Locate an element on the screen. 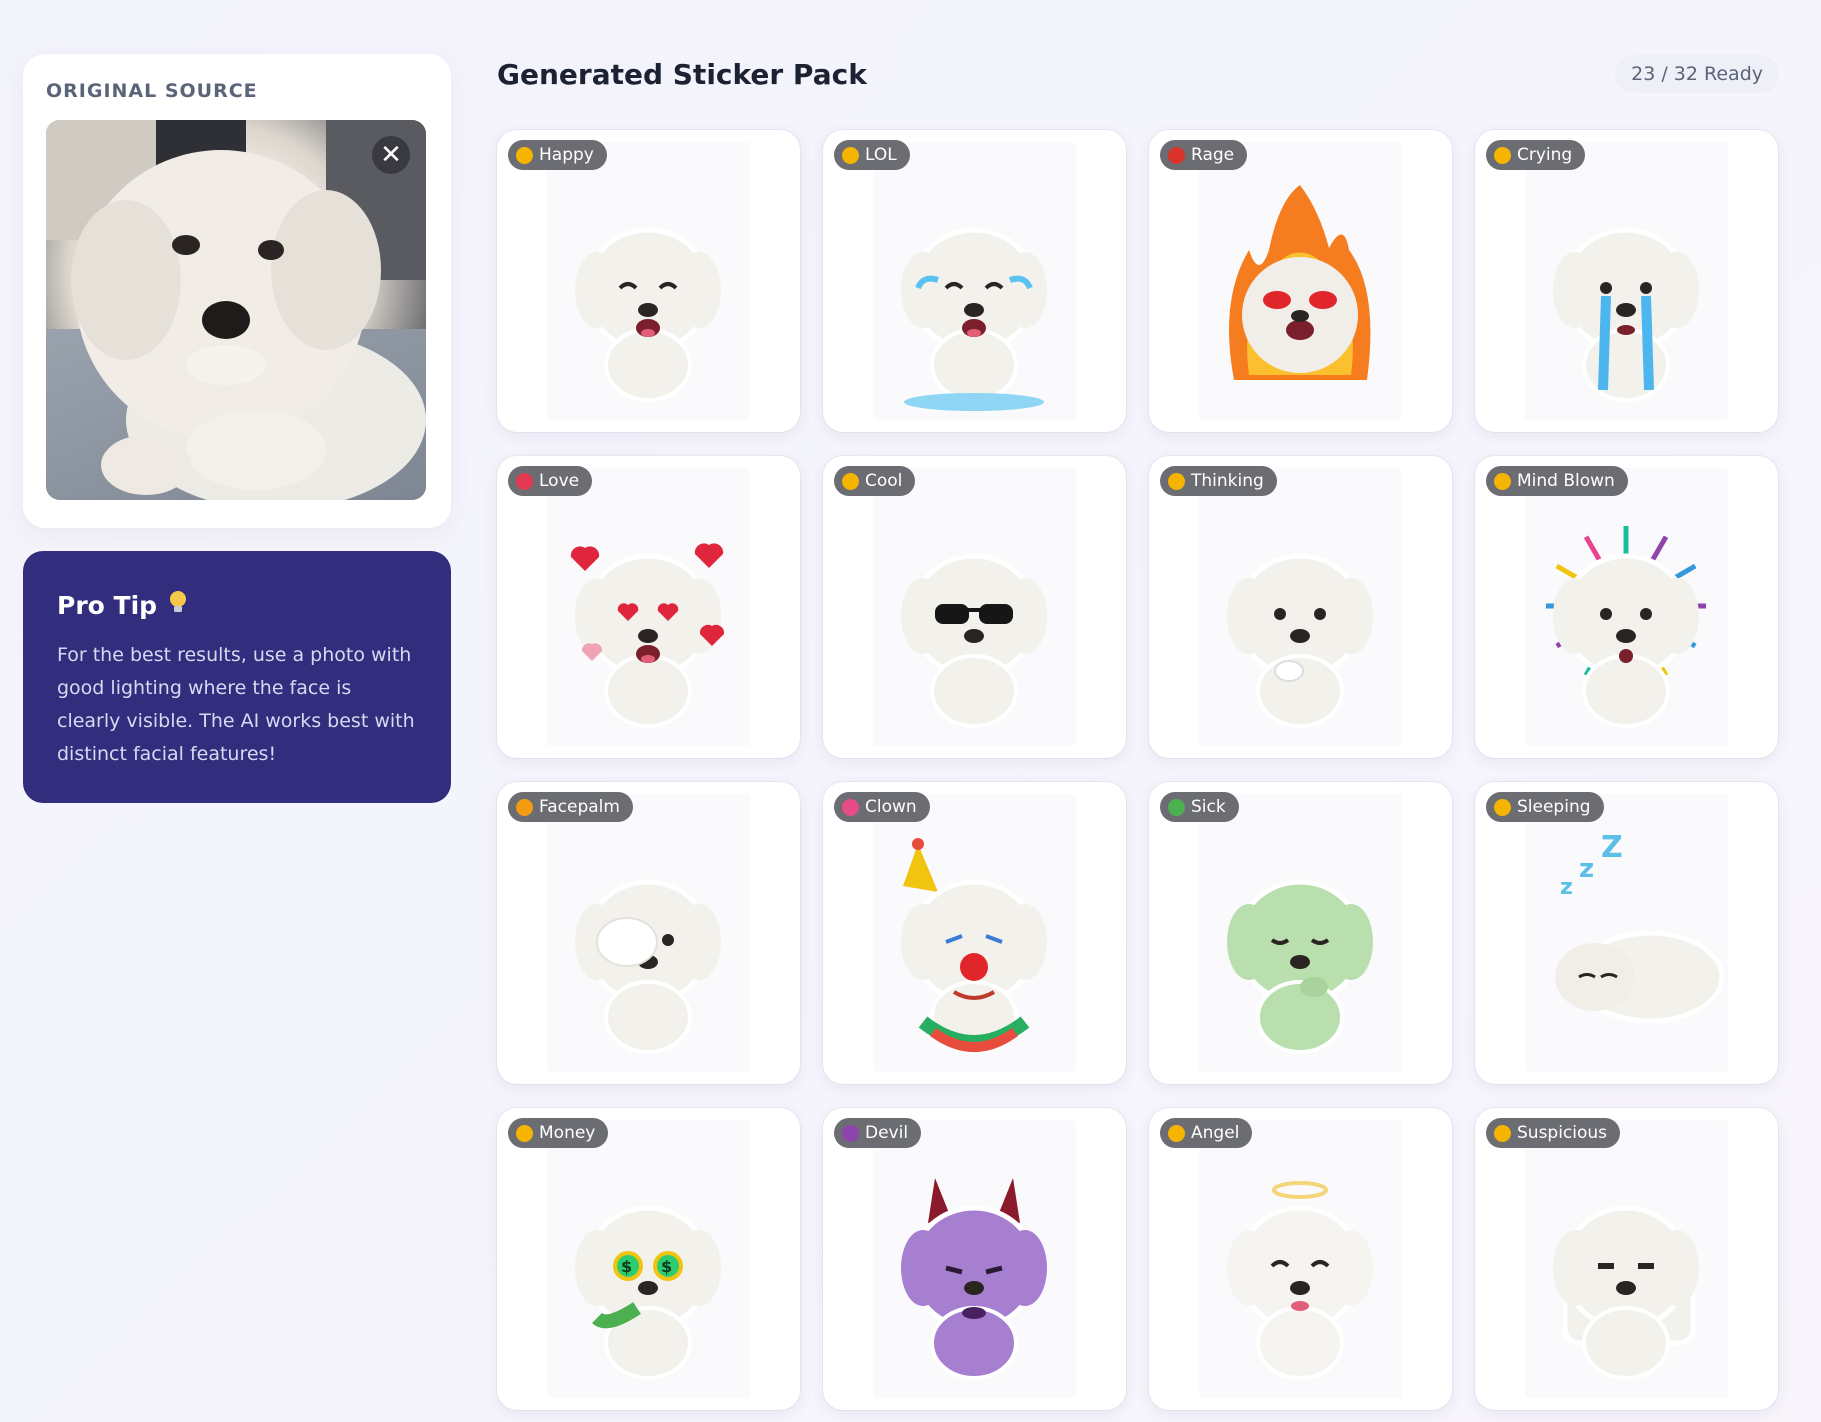  sticker-card-crying: Crying is located at coordinates (1626, 281).